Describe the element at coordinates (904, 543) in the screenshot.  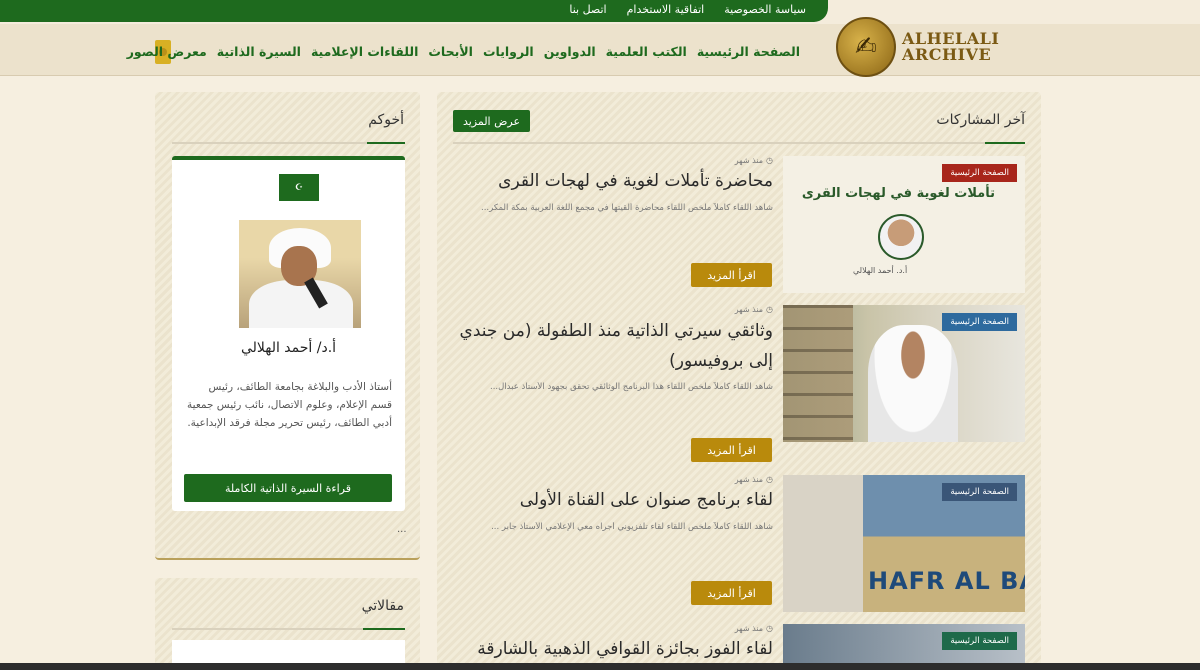
I see `post-thumbnail: HAFR AL BAT الصفحة الرئيسية` at that location.